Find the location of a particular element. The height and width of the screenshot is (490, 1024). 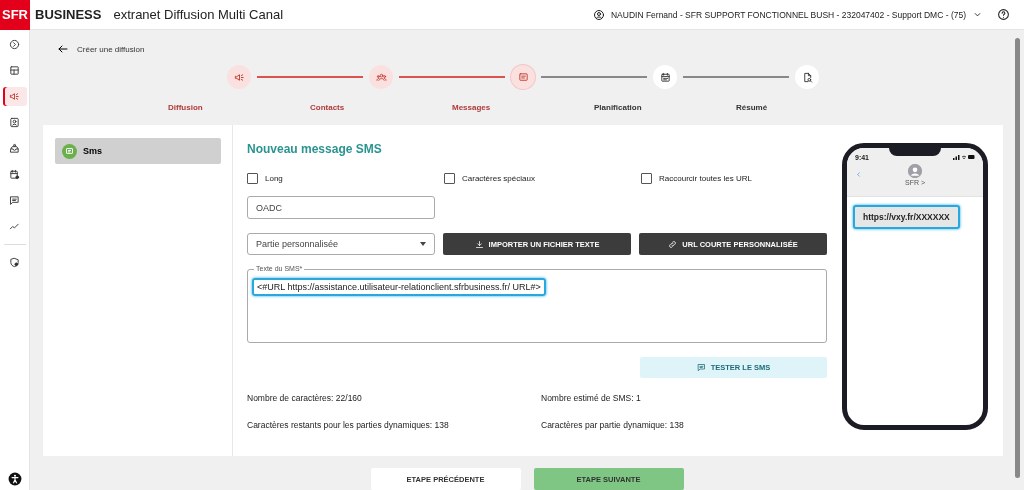

signal-battery-icon is located at coordinates (964, 157).